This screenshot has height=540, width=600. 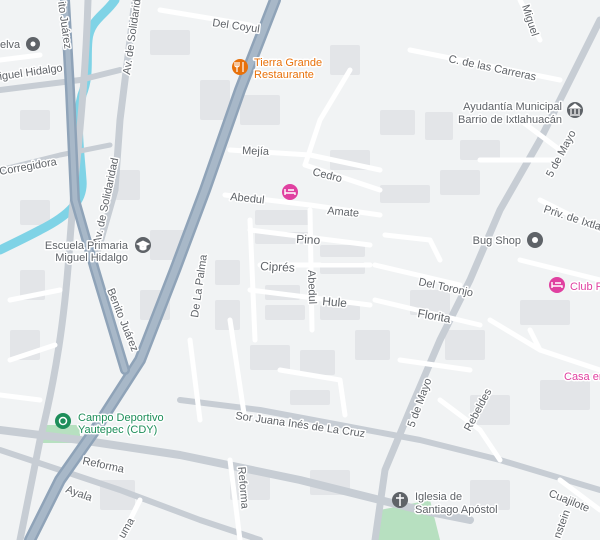 I want to click on poi-label-ayudantia-2: Barrio de Ixtlahuacán, so click(x=510, y=120).